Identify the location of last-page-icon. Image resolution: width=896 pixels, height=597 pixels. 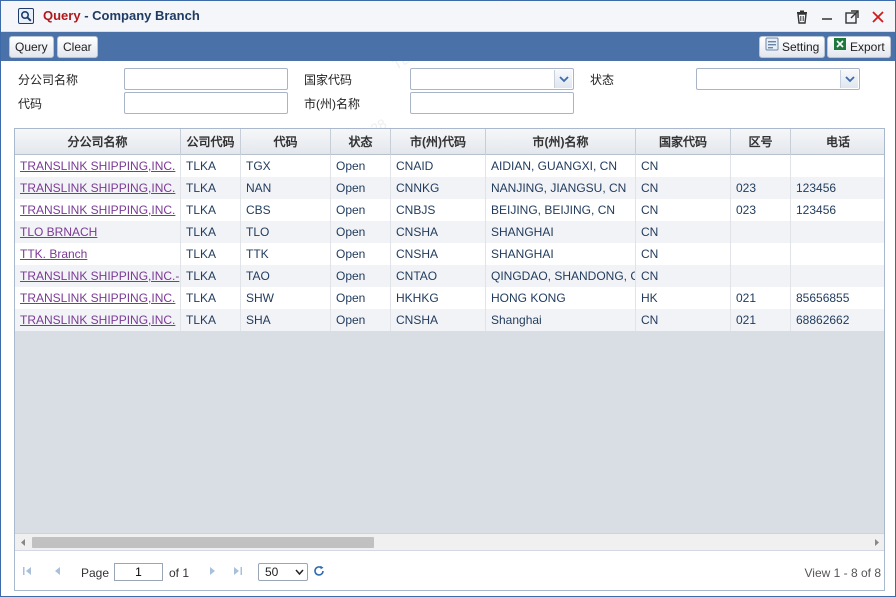
(238, 571).